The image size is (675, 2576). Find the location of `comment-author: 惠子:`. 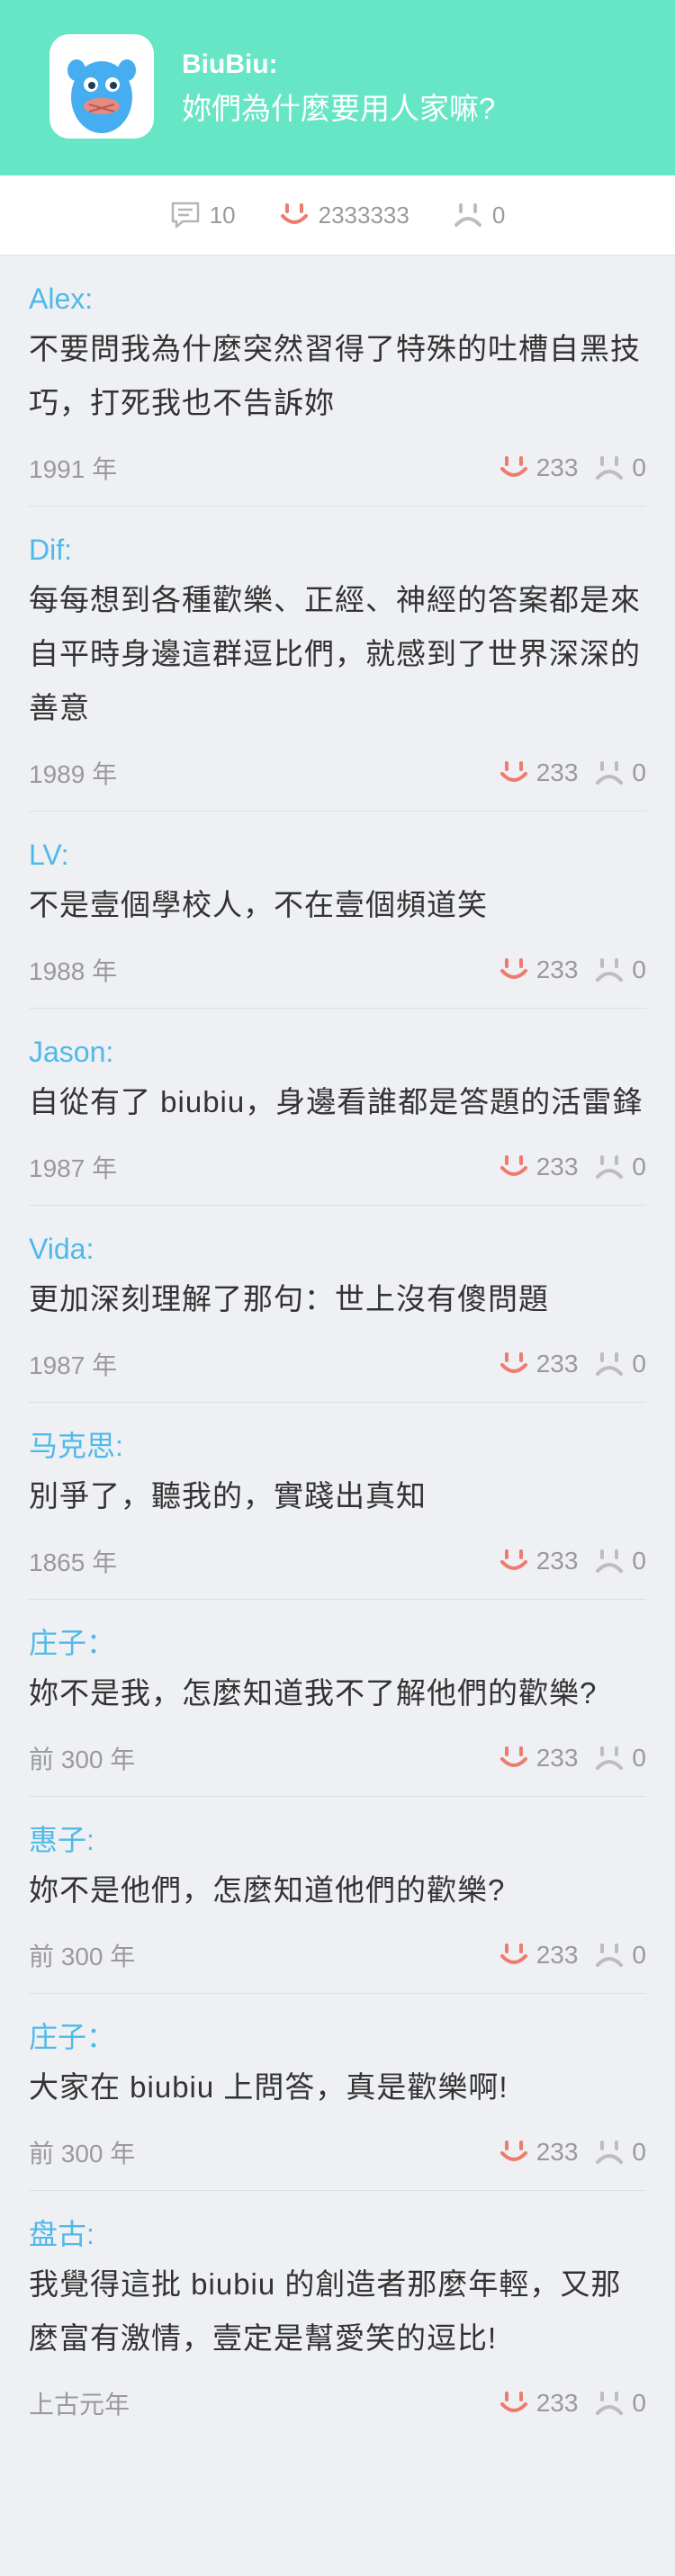

comment-author: 惠子: is located at coordinates (337, 1840).